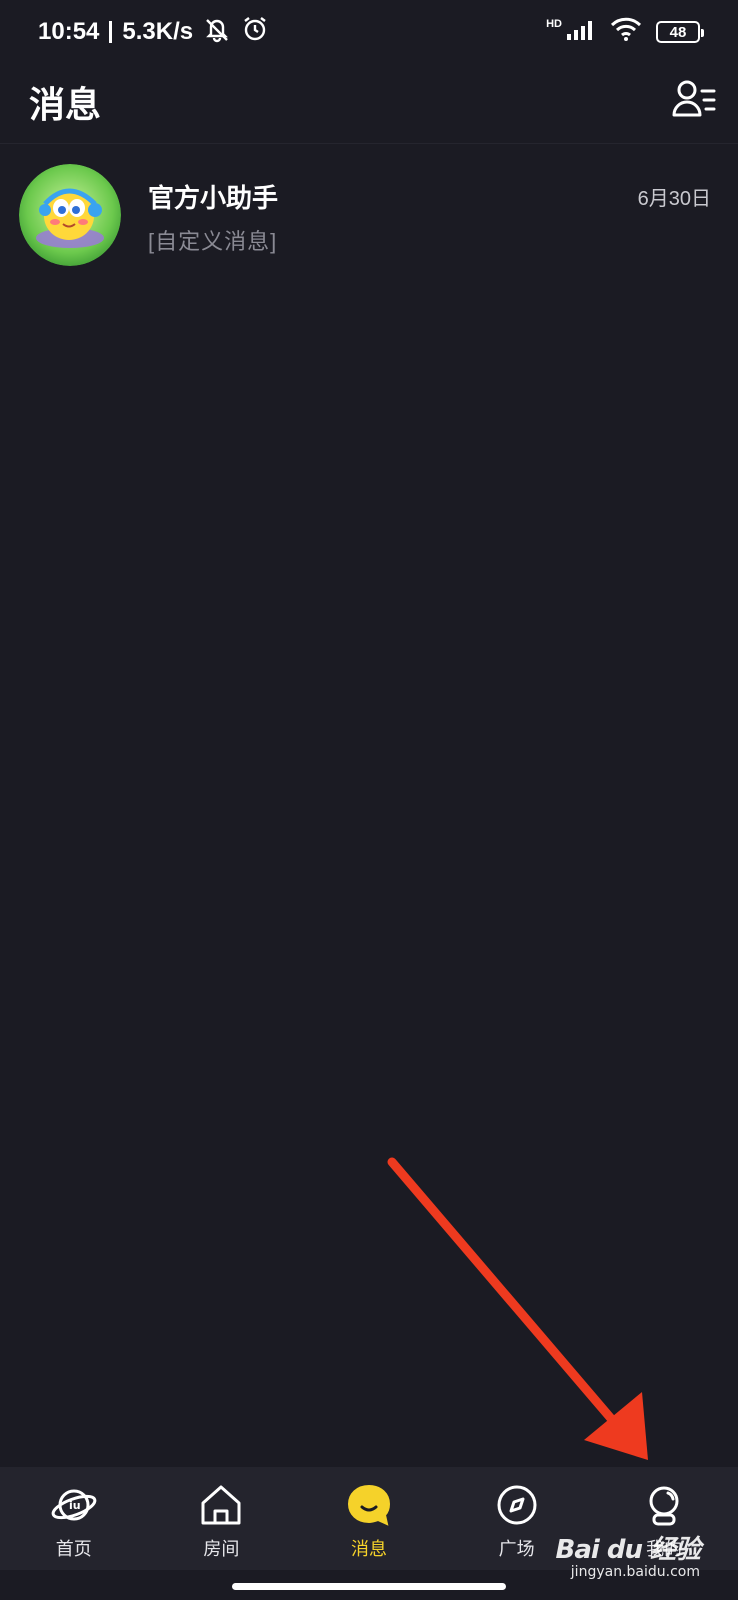 The height and width of the screenshot is (1600, 738). I want to click on home-indicator, so click(369, 1586).